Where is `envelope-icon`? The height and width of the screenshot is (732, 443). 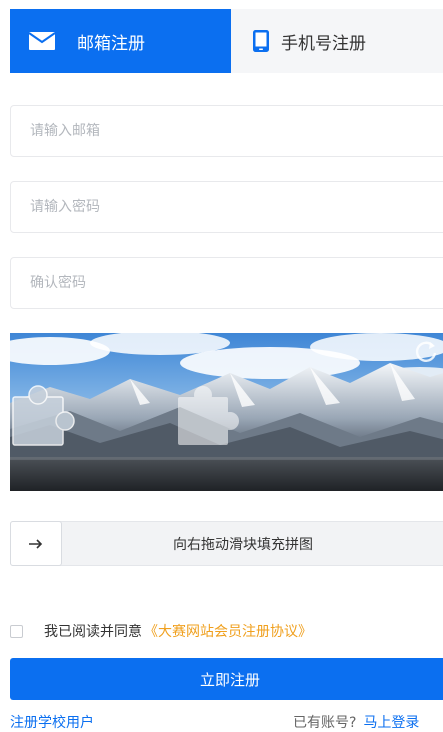 envelope-icon is located at coordinates (42, 41).